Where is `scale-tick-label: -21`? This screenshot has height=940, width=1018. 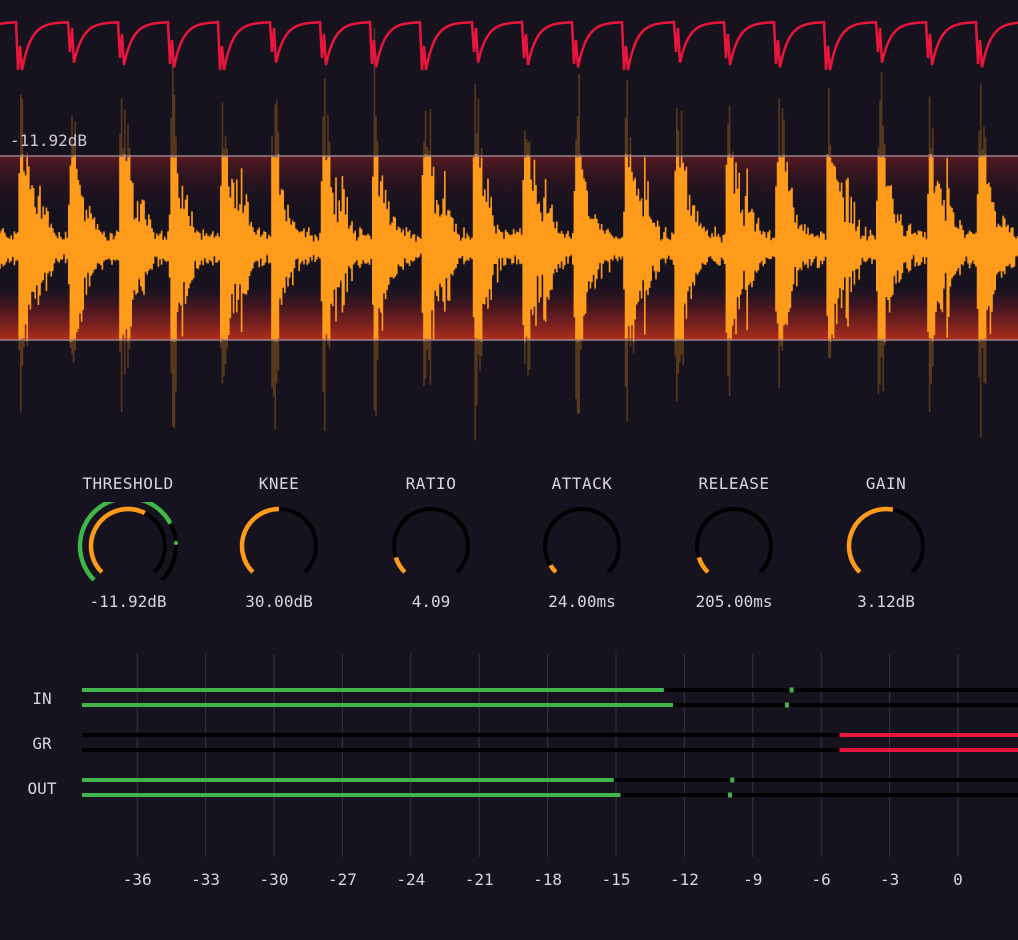
scale-tick-label: -21 is located at coordinates (479, 879).